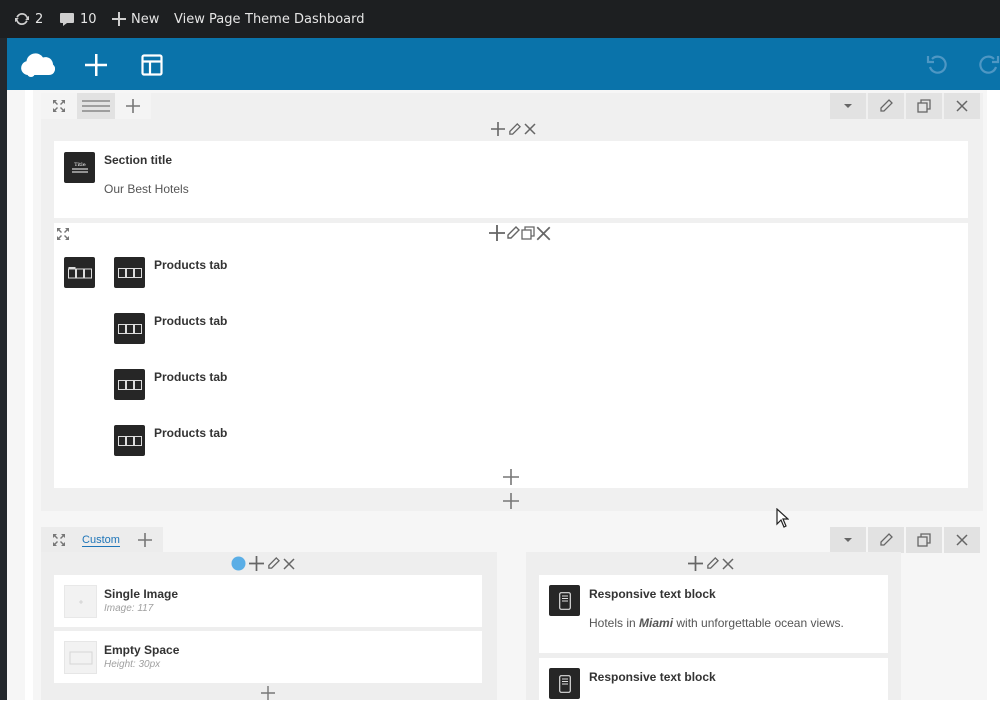 This screenshot has height=705, width=1000. I want to click on comments-item: 10, so click(78, 19).